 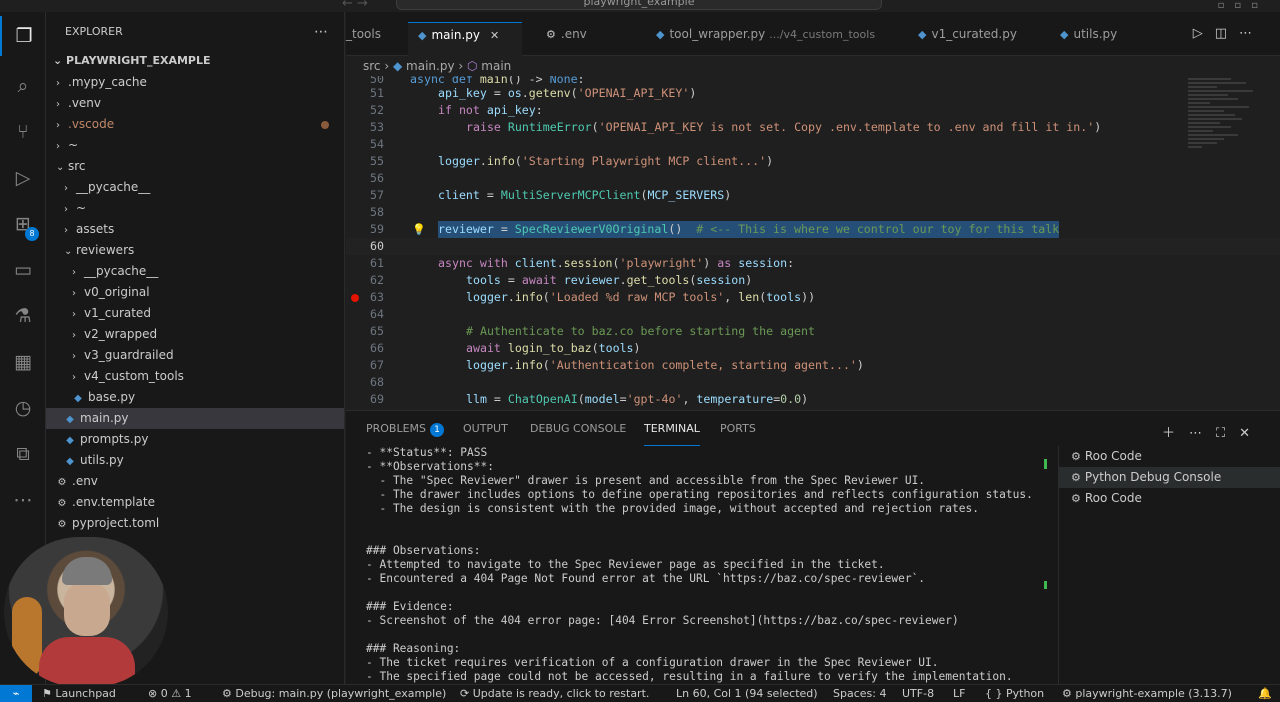 I want to click on status-label: Spaces: 4, so click(x=860, y=693).